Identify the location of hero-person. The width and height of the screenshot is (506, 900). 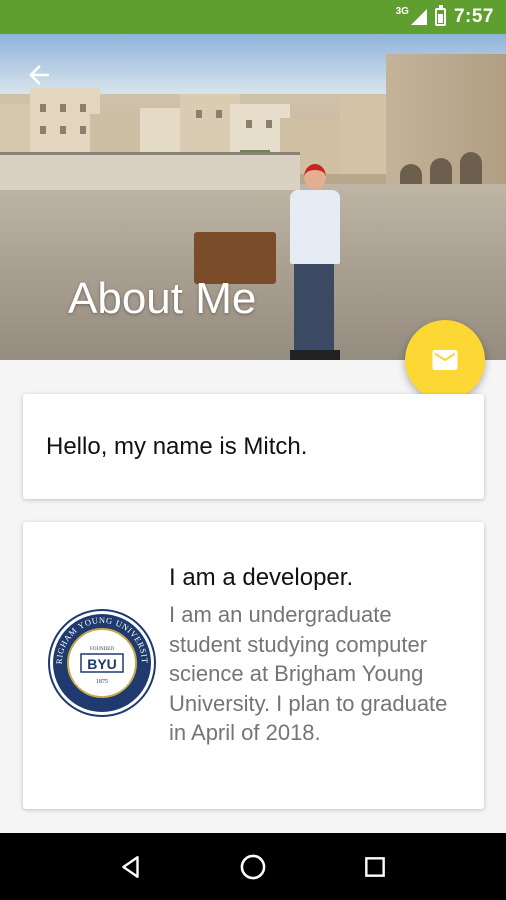
(315, 262).